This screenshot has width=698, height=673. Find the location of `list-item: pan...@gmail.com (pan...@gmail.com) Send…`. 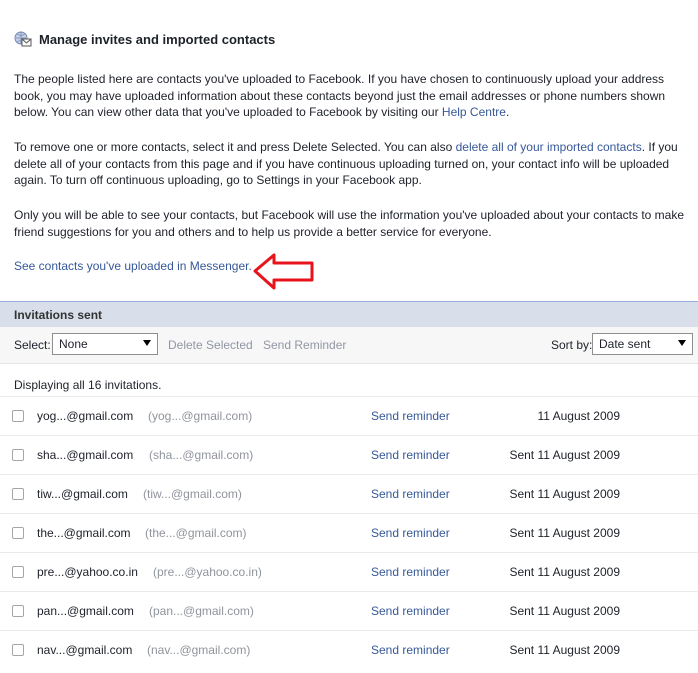

list-item: pan...@gmail.com (pan...@gmail.com) Send… is located at coordinates (349, 610).